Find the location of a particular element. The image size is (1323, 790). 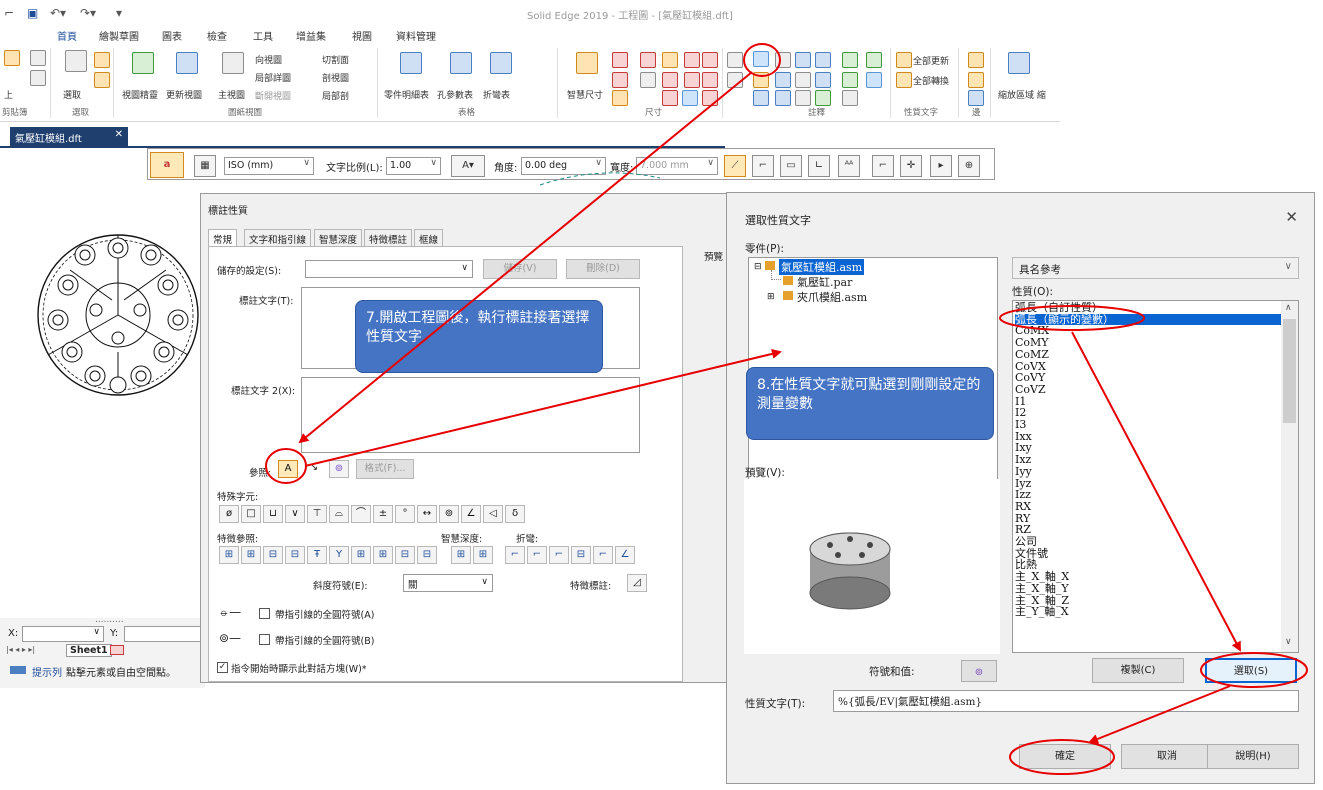

highlight-circle-property is located at coordinates (1072, 318).